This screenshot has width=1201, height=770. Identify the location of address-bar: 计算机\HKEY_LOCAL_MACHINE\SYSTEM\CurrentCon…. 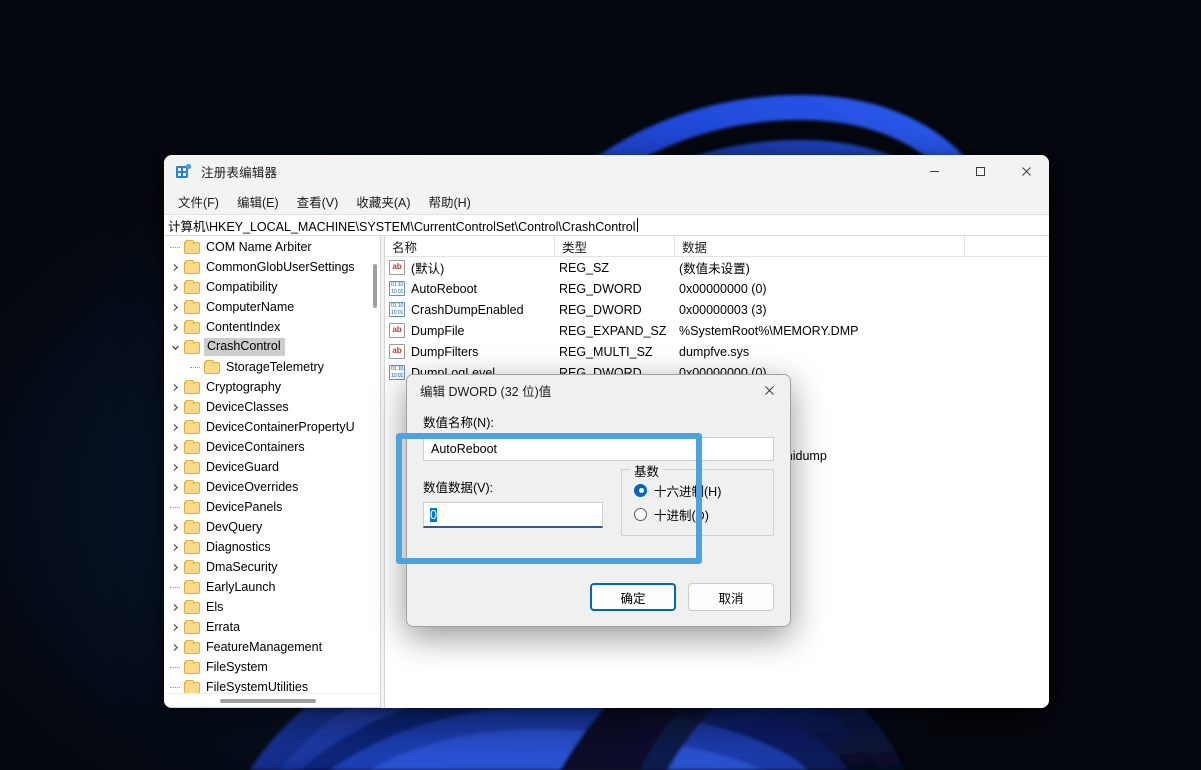
(606, 225).